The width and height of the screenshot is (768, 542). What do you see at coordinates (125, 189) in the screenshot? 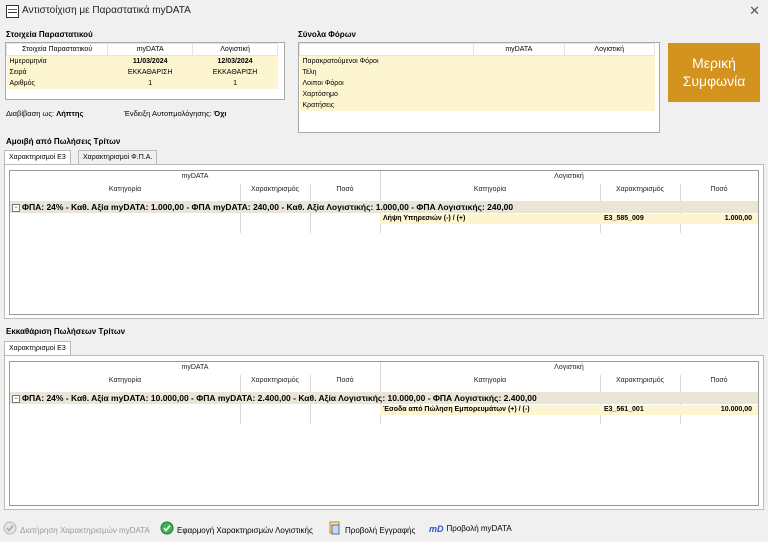
I see `fees-col-category: Κατηγορία` at bounding box center [125, 189].